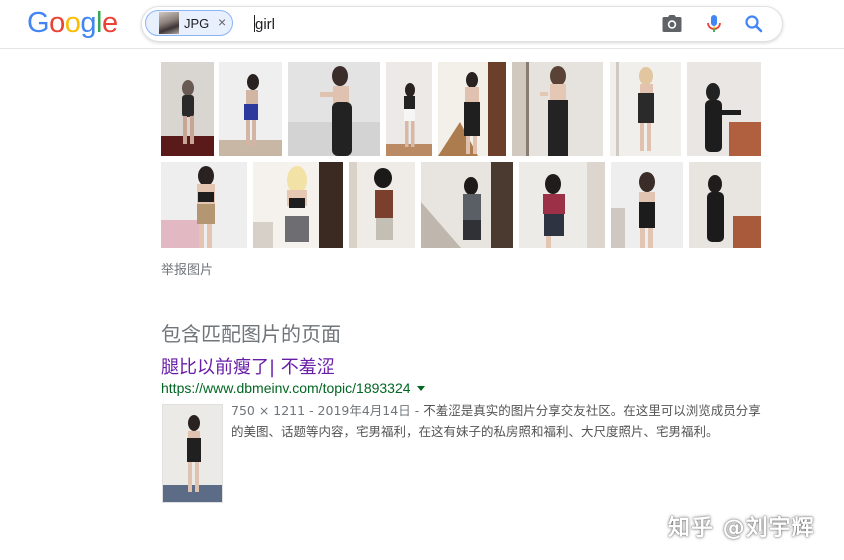 Image resolution: width=844 pixels, height=560 pixels. What do you see at coordinates (222, 22) in the screenshot?
I see `close-icon: ×` at bounding box center [222, 22].